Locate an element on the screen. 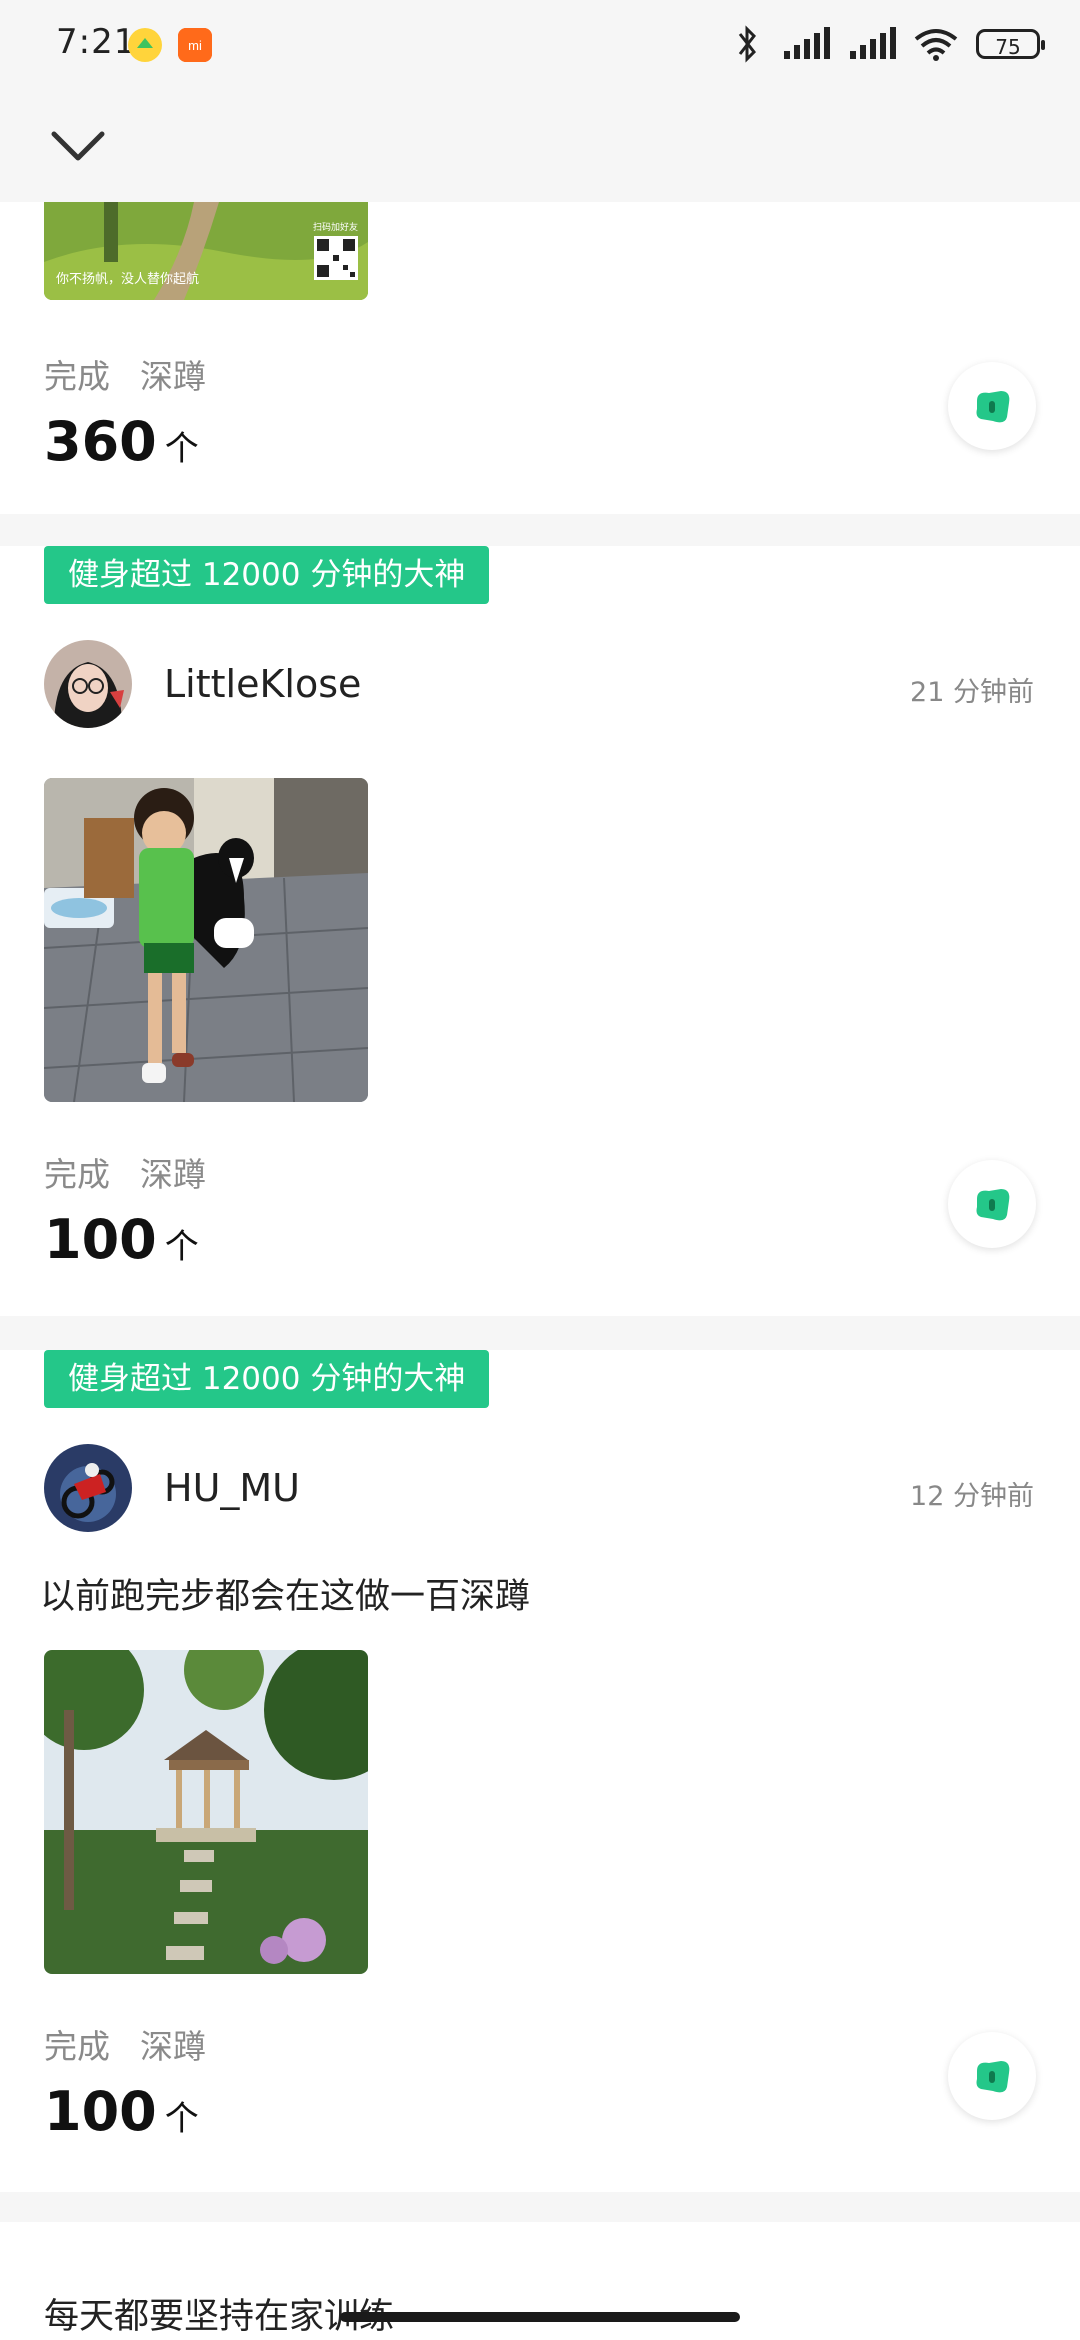 The width and height of the screenshot is (1080, 2340). post-text: 以前跑完步都会在这做一百深蹲 is located at coordinates (285, 1597).